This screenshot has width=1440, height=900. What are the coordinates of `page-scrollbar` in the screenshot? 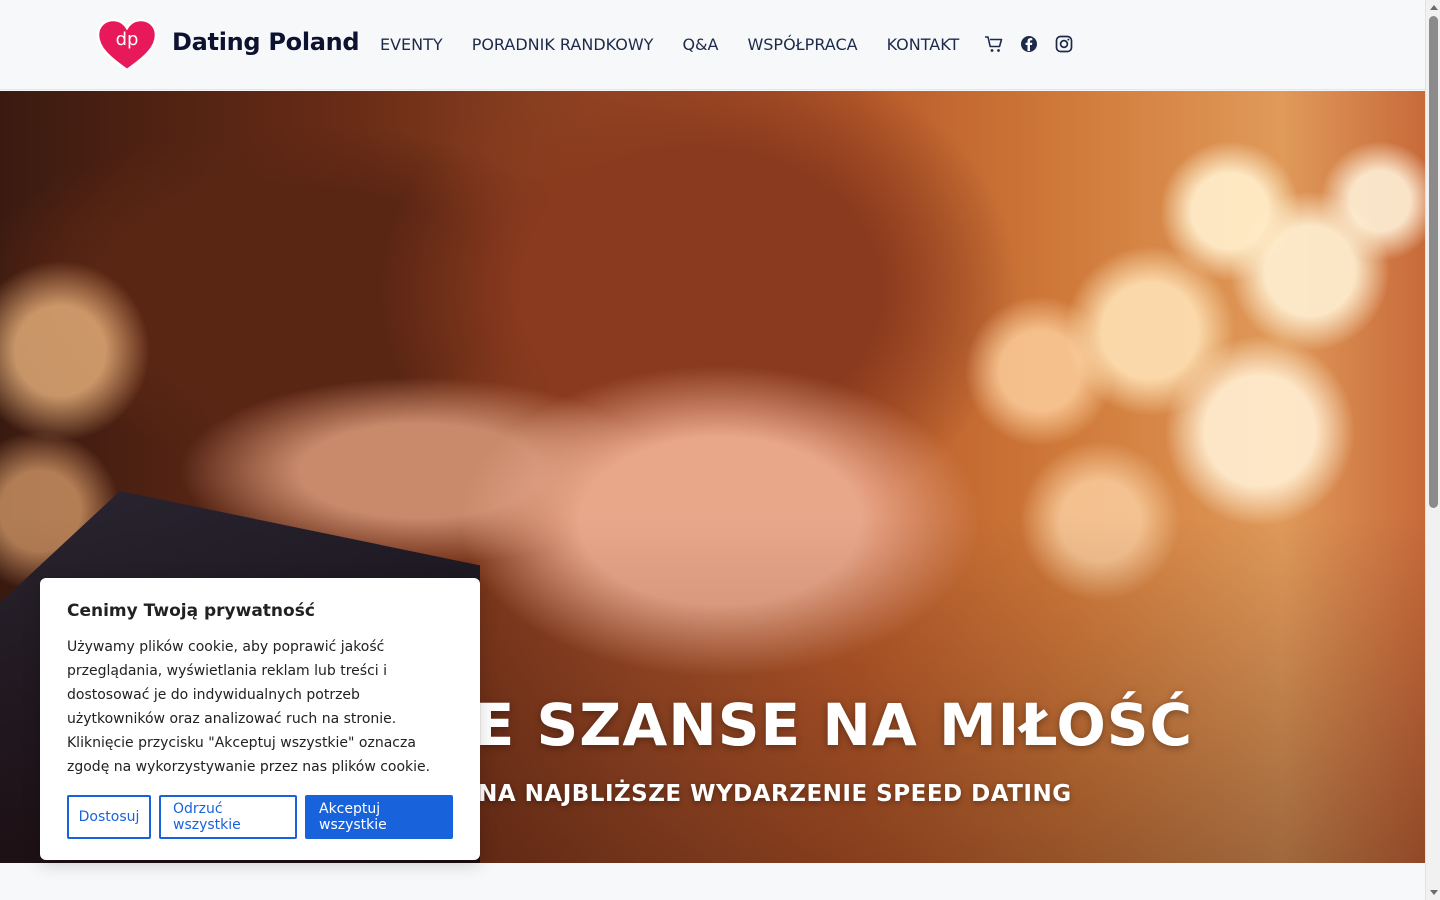 It's located at (1432, 450).